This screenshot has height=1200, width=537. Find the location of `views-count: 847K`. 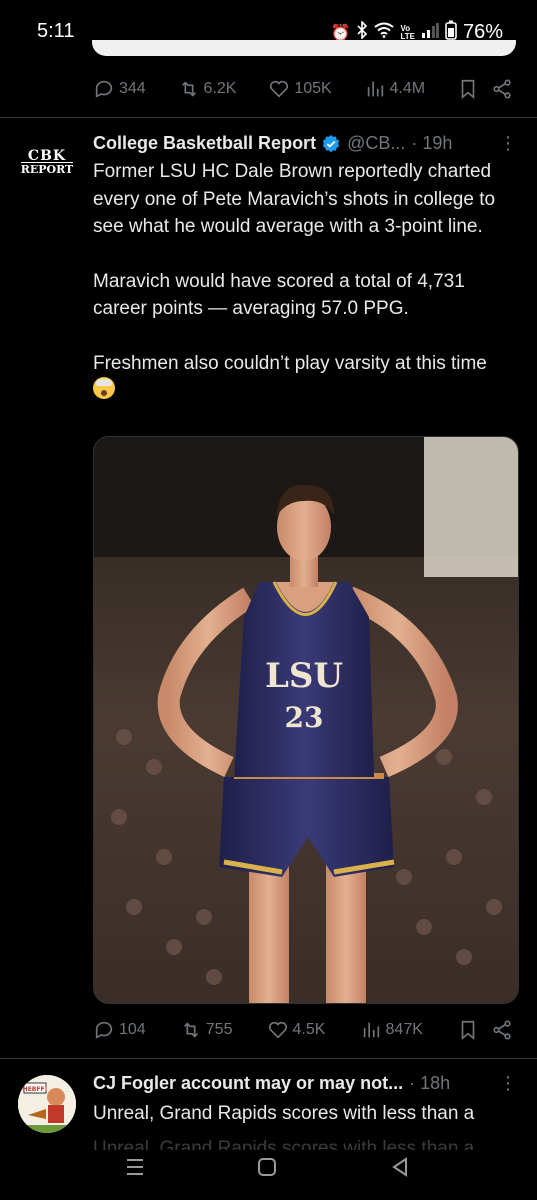

views-count: 847K is located at coordinates (404, 1029).